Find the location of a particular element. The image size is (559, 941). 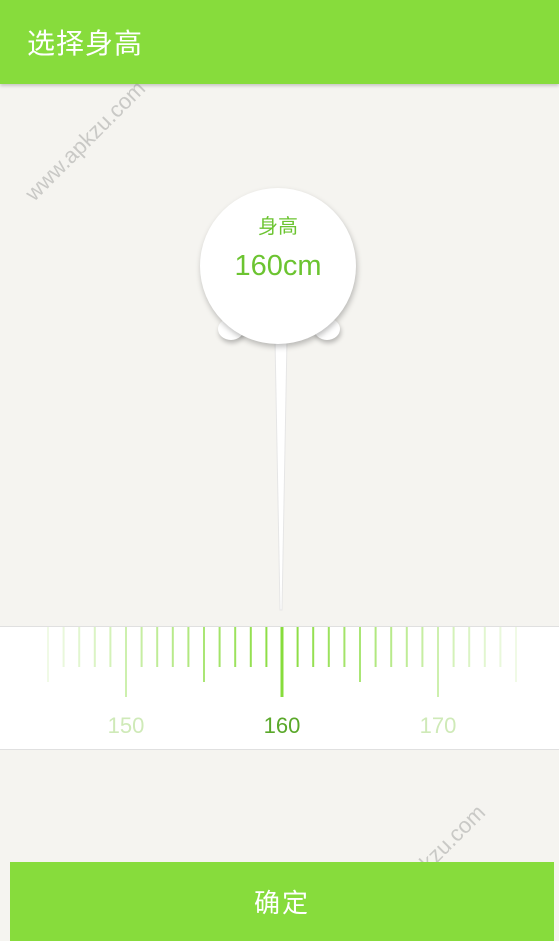

confirm-button: 确定 is located at coordinates (282, 901).